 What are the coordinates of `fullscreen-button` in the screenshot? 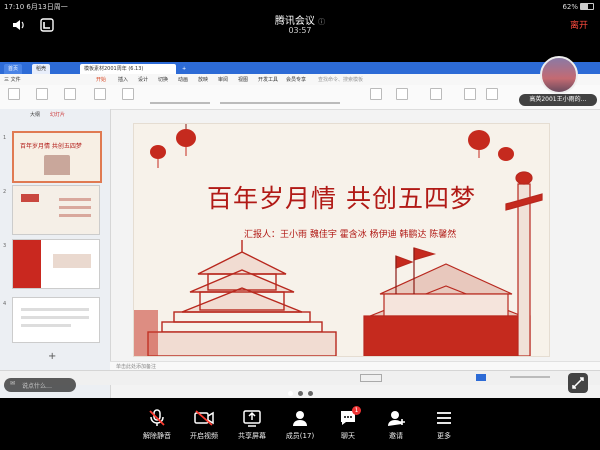 It's located at (578, 383).